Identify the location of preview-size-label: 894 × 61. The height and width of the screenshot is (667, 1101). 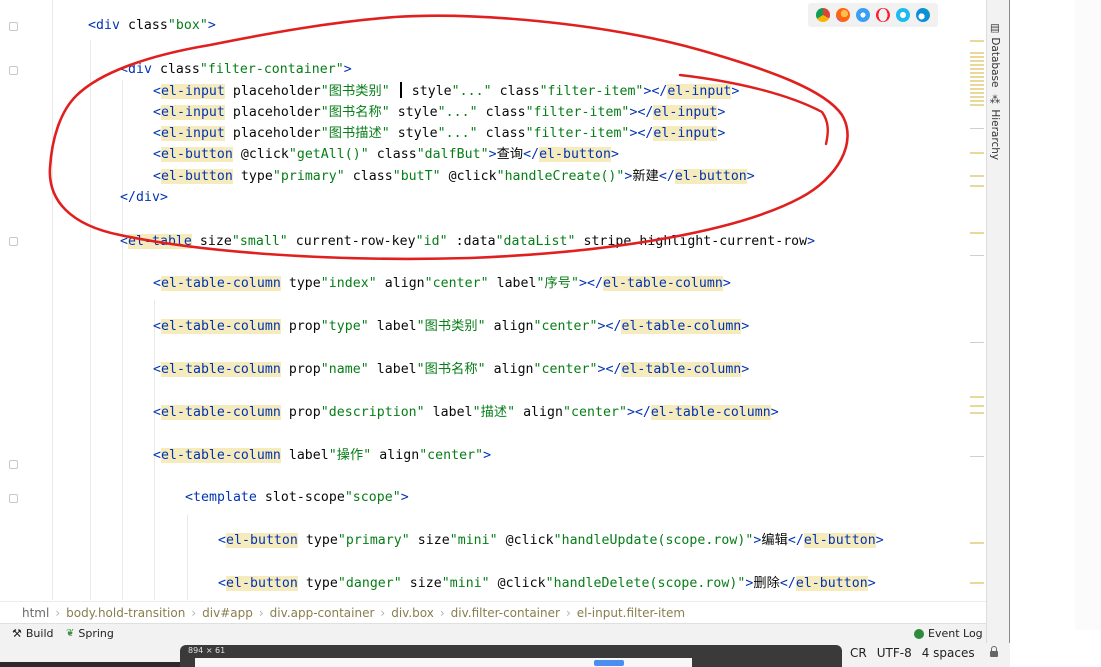
(207, 650).